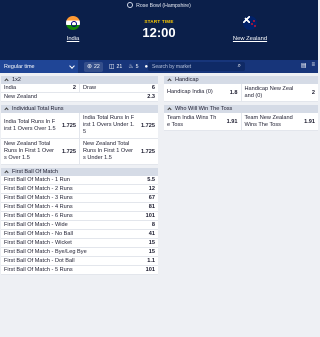 The width and height of the screenshot is (320, 337). What do you see at coordinates (17, 80) in the screenshot?
I see `market-title: 1x2` at bounding box center [17, 80].